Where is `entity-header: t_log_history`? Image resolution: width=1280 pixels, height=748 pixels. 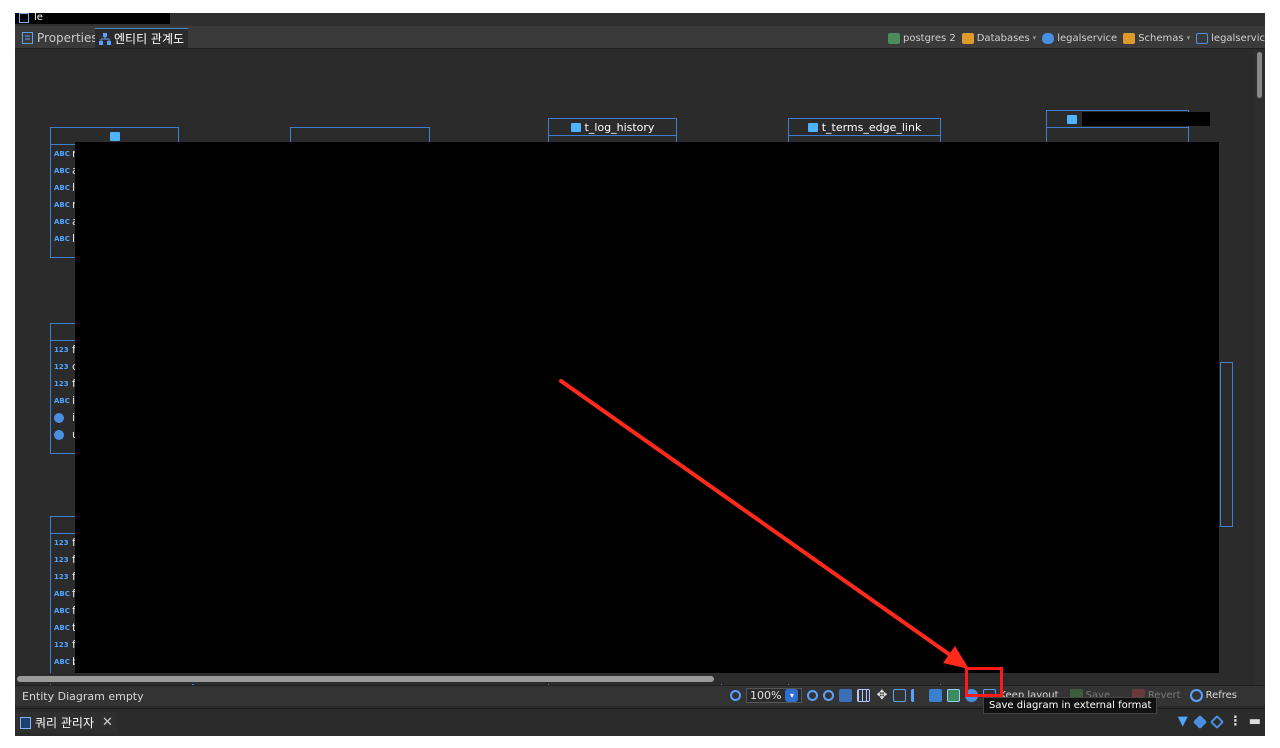
entity-header: t_log_history is located at coordinates (612, 127).